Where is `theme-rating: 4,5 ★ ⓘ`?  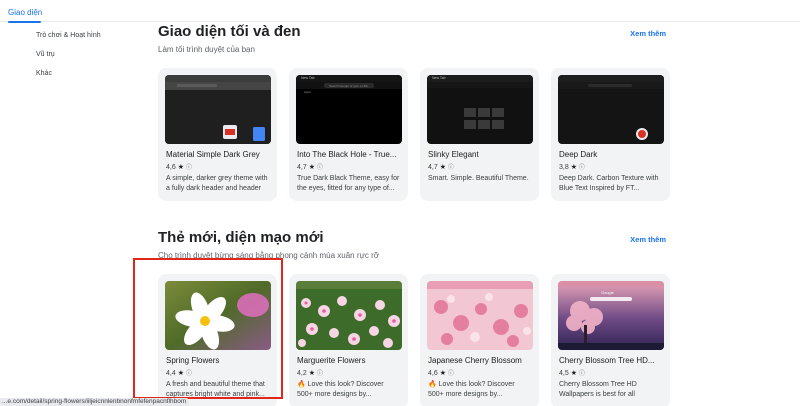 theme-rating: 4,5 ★ ⓘ is located at coordinates (572, 372).